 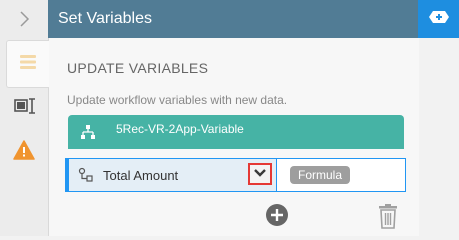 I want to click on variable-source-bar: 5Rec-VR-2App-Variable, so click(x=236, y=132).